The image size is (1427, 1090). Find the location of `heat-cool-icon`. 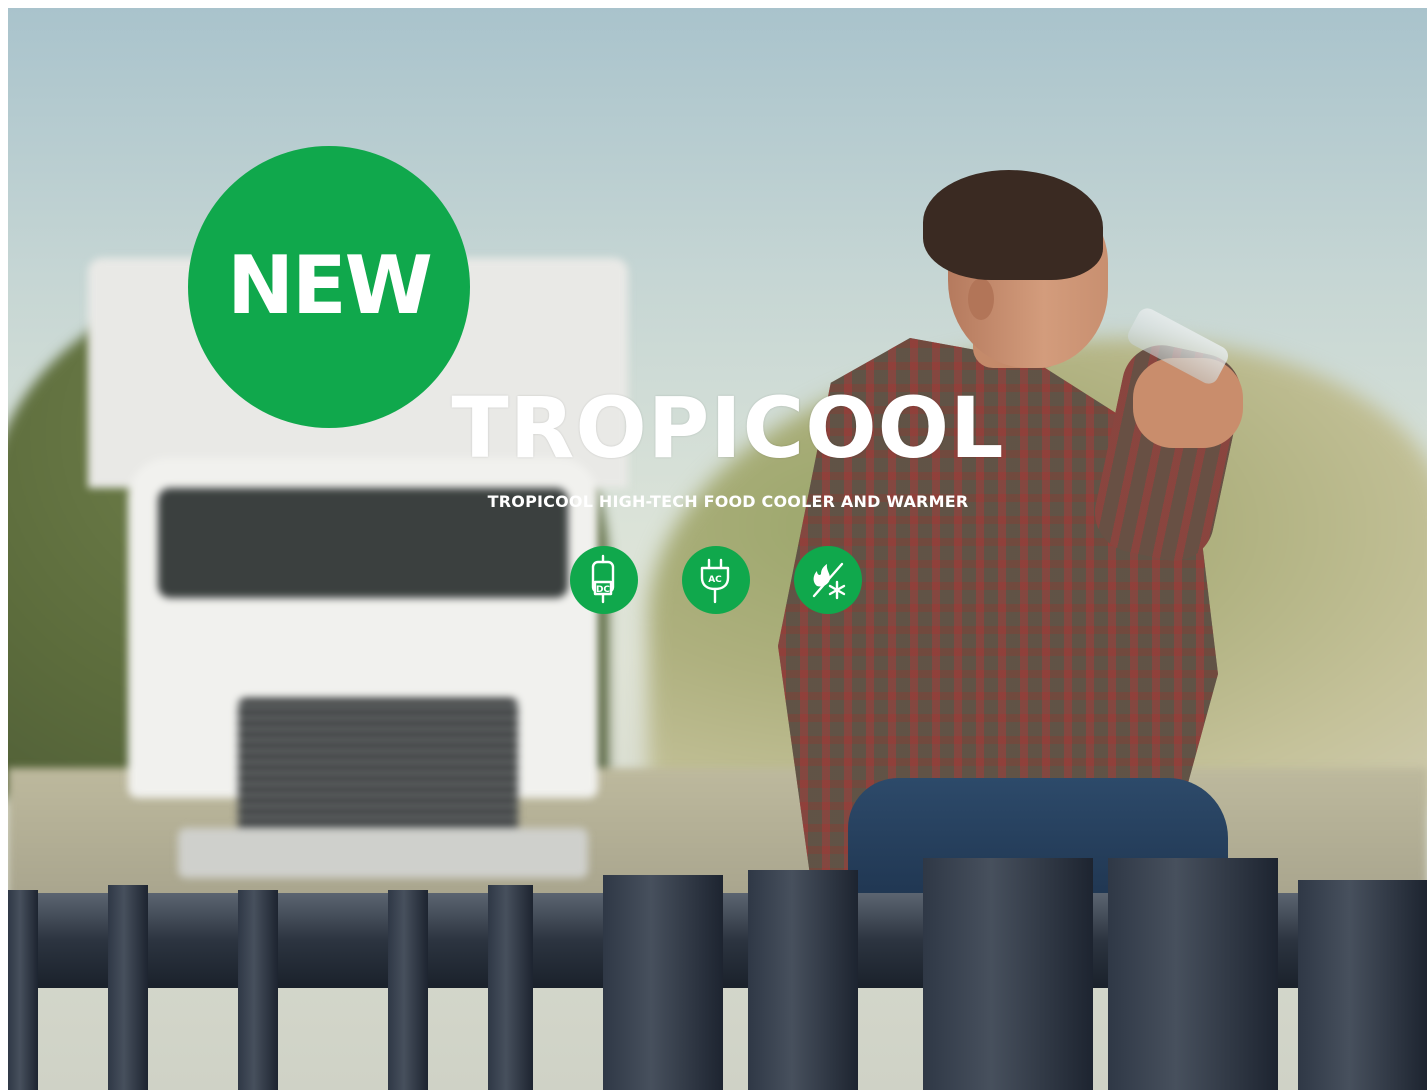

heat-cool-icon is located at coordinates (828, 580).